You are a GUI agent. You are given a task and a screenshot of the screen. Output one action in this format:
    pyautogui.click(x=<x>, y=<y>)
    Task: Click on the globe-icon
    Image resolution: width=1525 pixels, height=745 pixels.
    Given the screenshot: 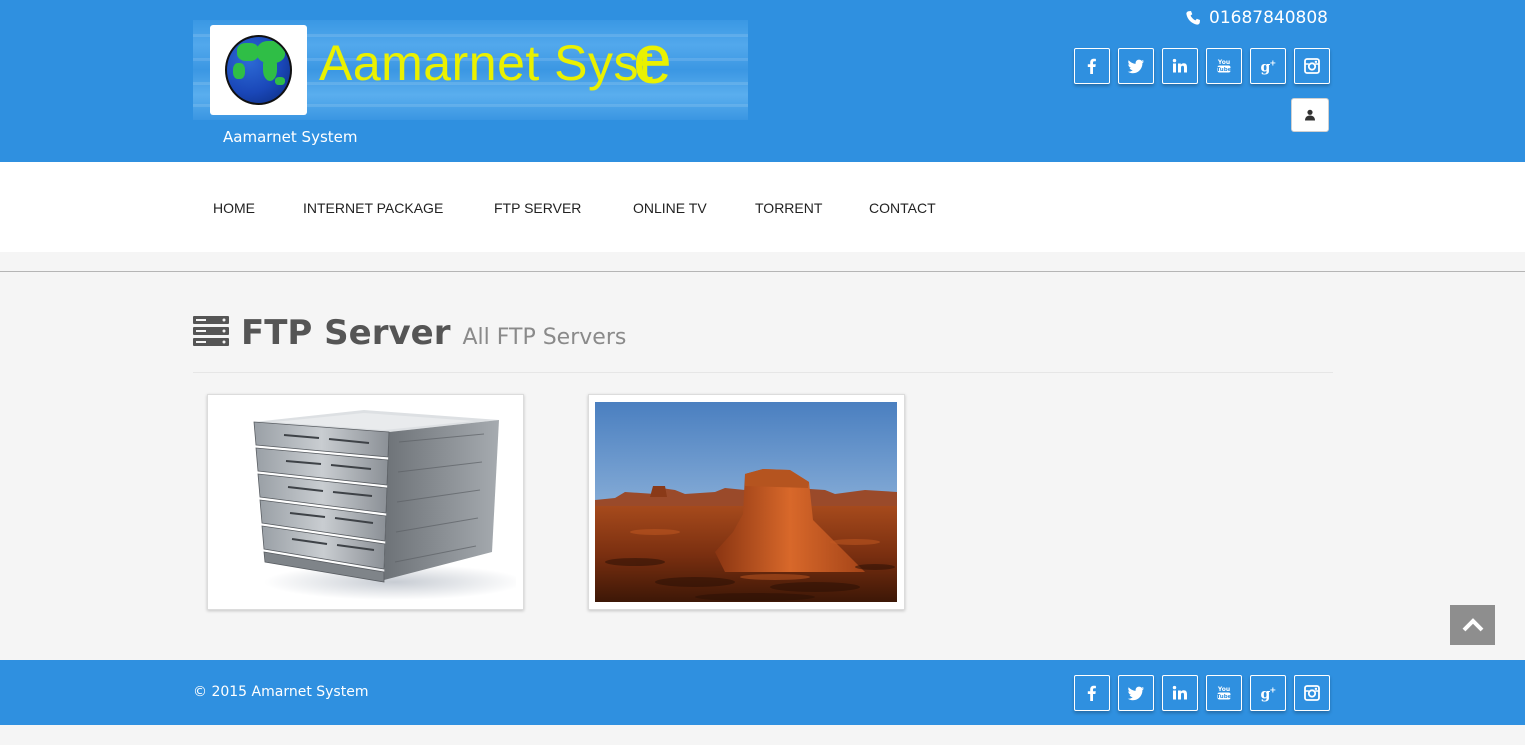 What is the action you would take?
    pyautogui.click(x=258, y=70)
    